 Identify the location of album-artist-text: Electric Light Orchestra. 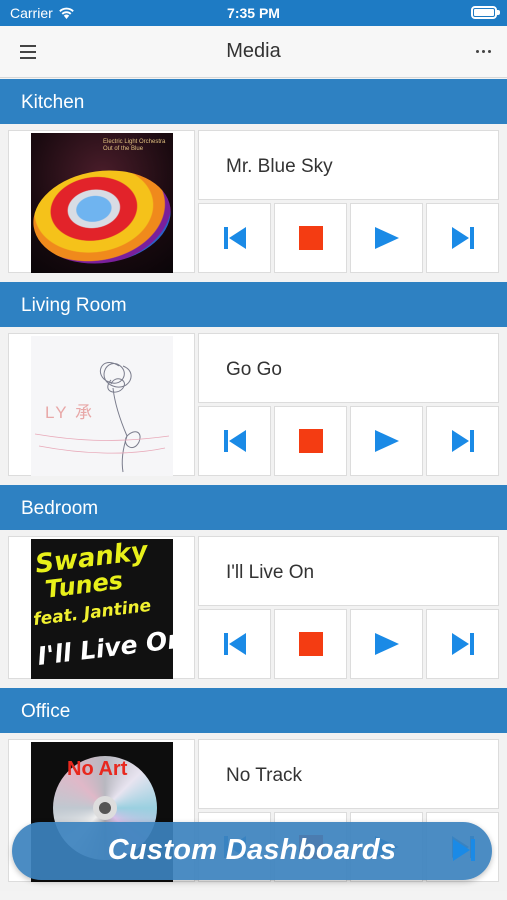
(134, 142).